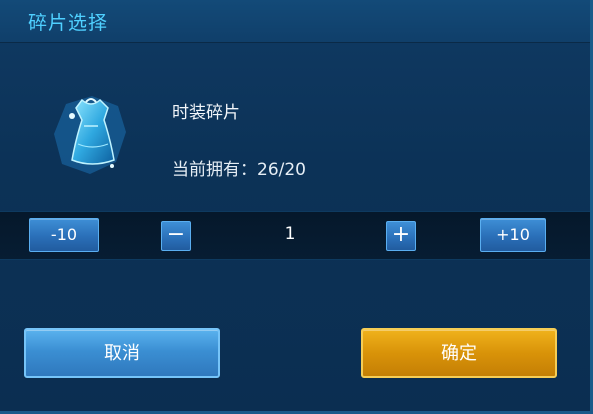  What do you see at coordinates (290, 234) in the screenshot?
I see `quantity-value: 1` at bounding box center [290, 234].